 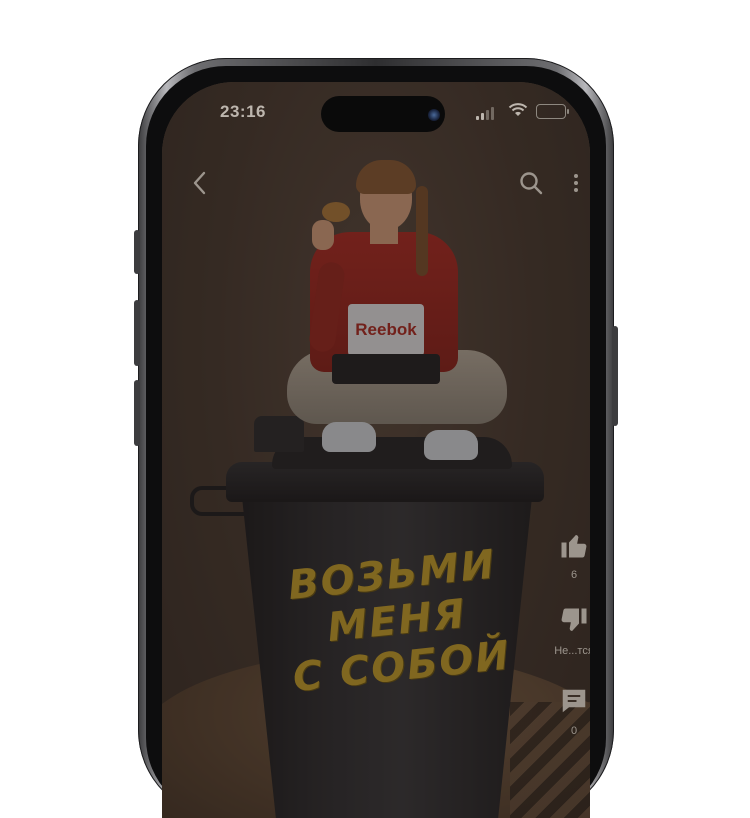 I want to click on signal-icon, so click(x=487, y=113).